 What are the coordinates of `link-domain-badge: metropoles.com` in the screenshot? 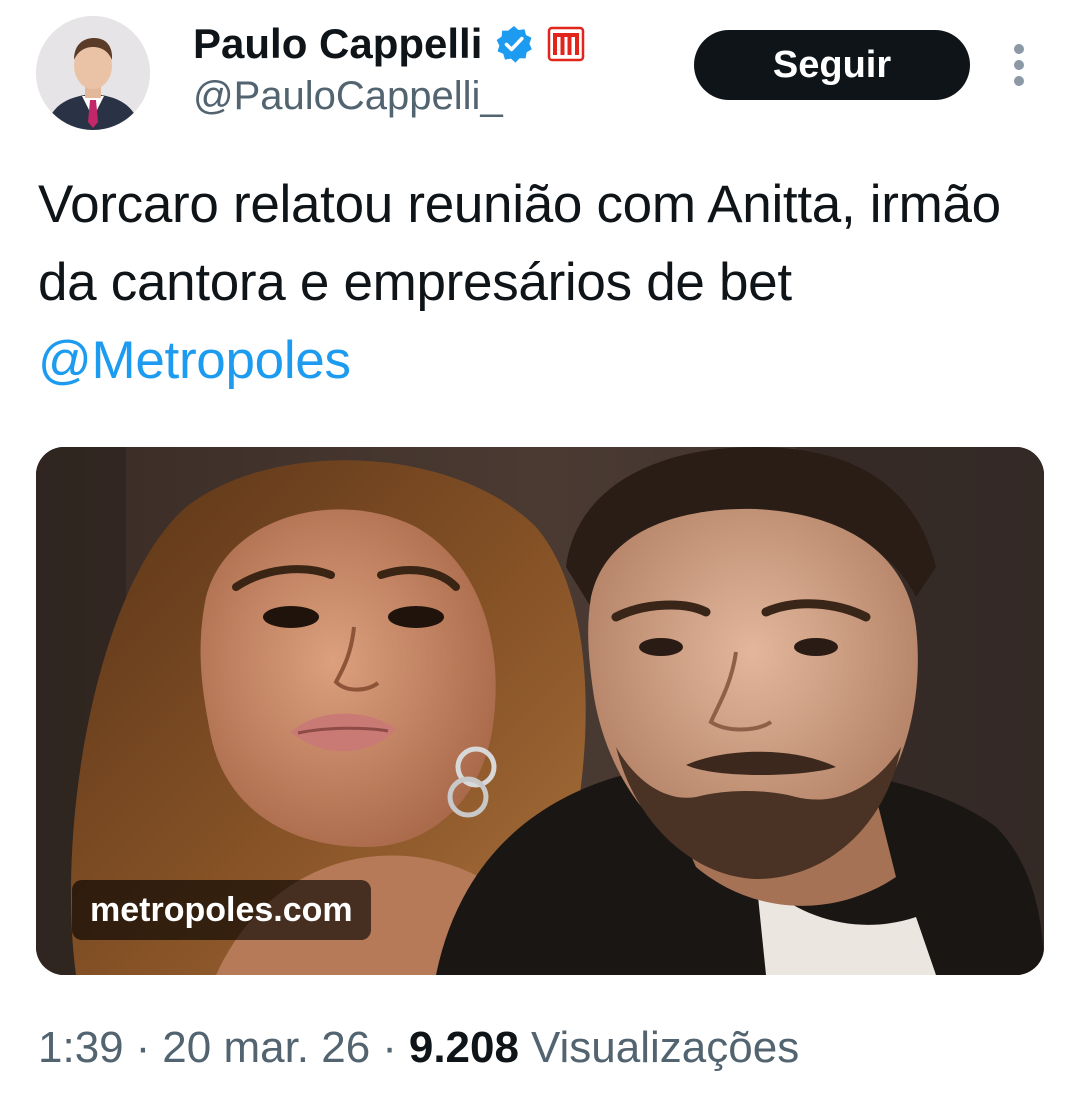 It's located at (221, 910).